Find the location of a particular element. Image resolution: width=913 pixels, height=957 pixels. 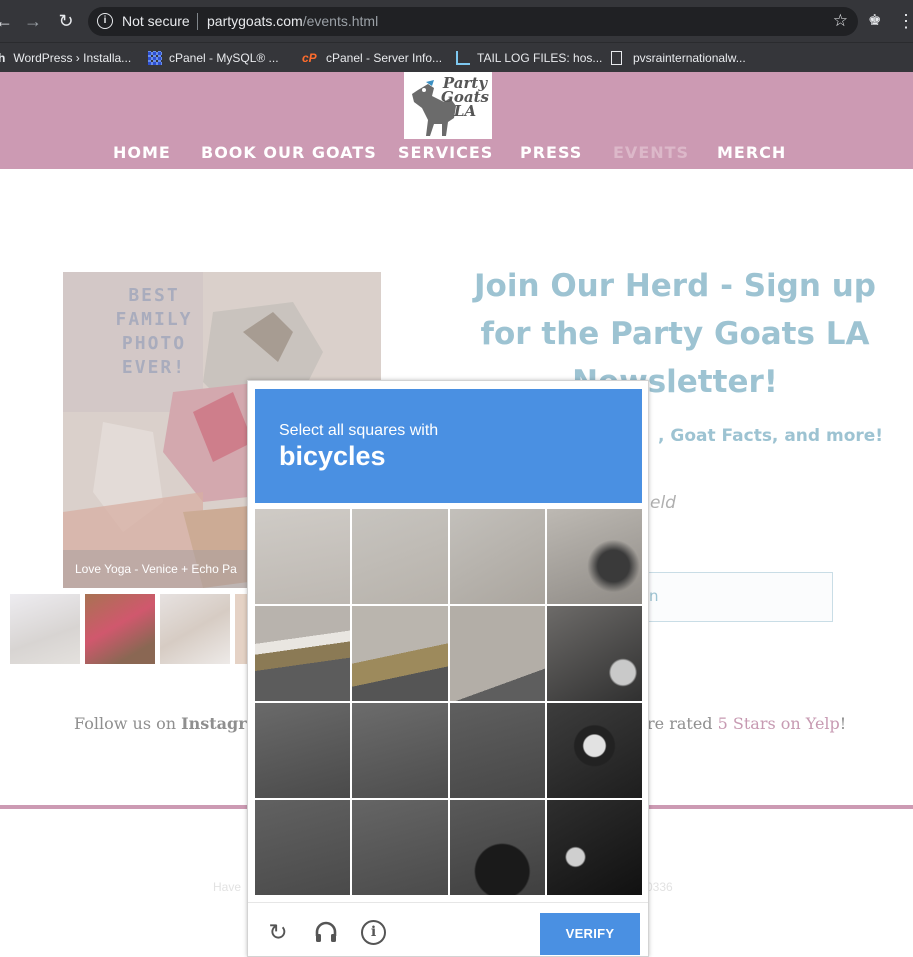

nav-home: HOME is located at coordinates (142, 152).